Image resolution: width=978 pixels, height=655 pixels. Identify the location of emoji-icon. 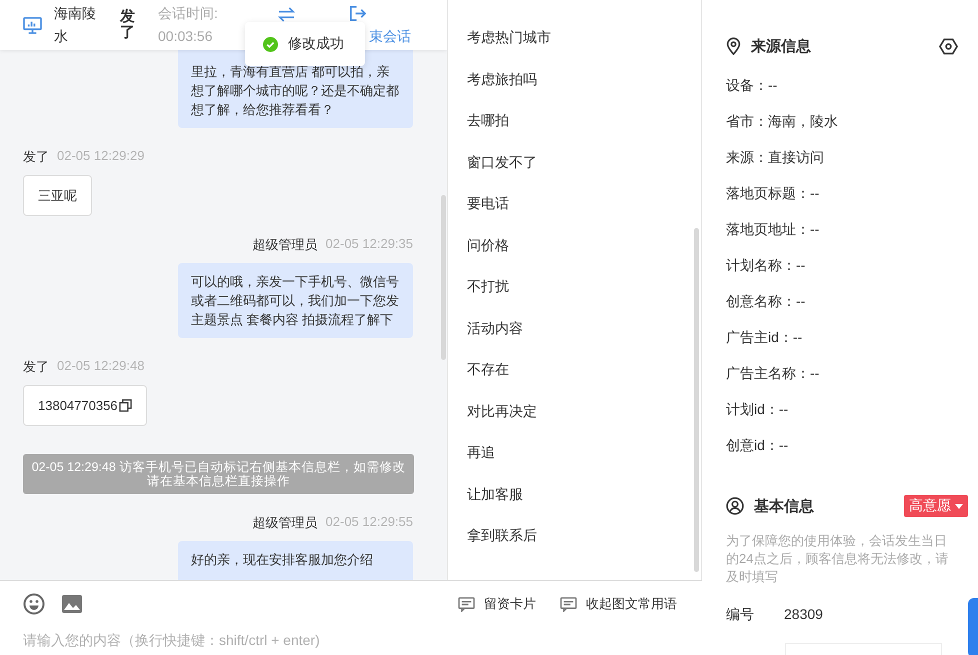
(34, 604).